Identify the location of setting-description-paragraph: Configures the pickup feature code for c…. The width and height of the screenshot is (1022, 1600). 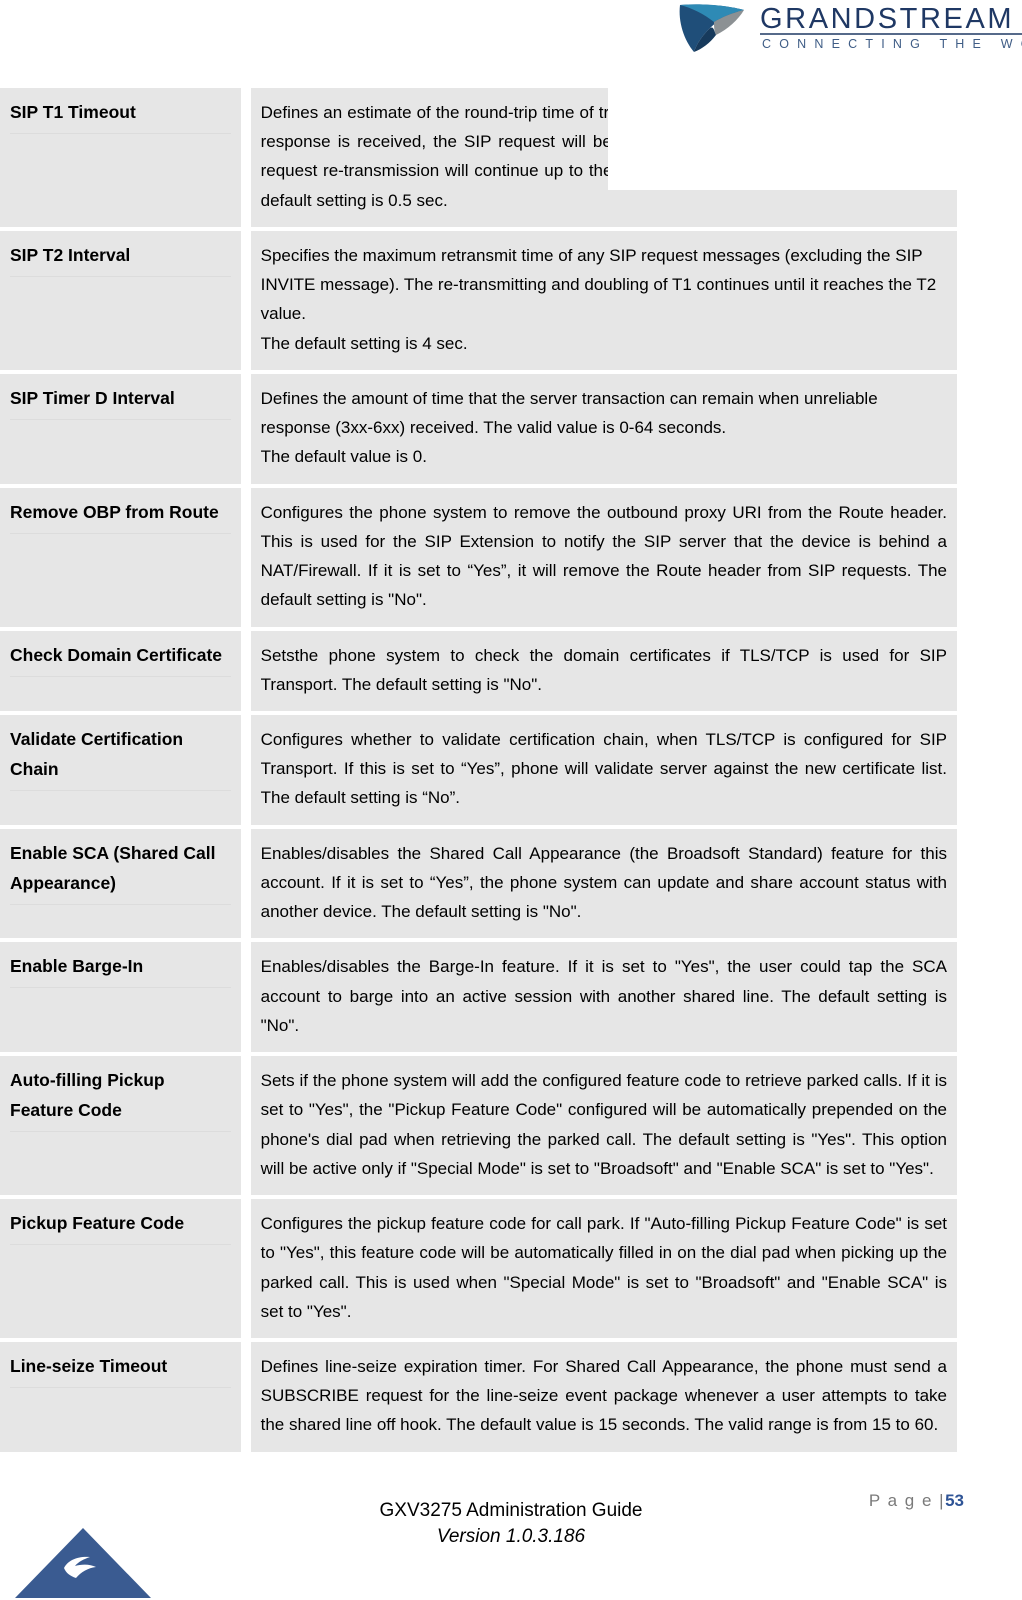
(603, 1267).